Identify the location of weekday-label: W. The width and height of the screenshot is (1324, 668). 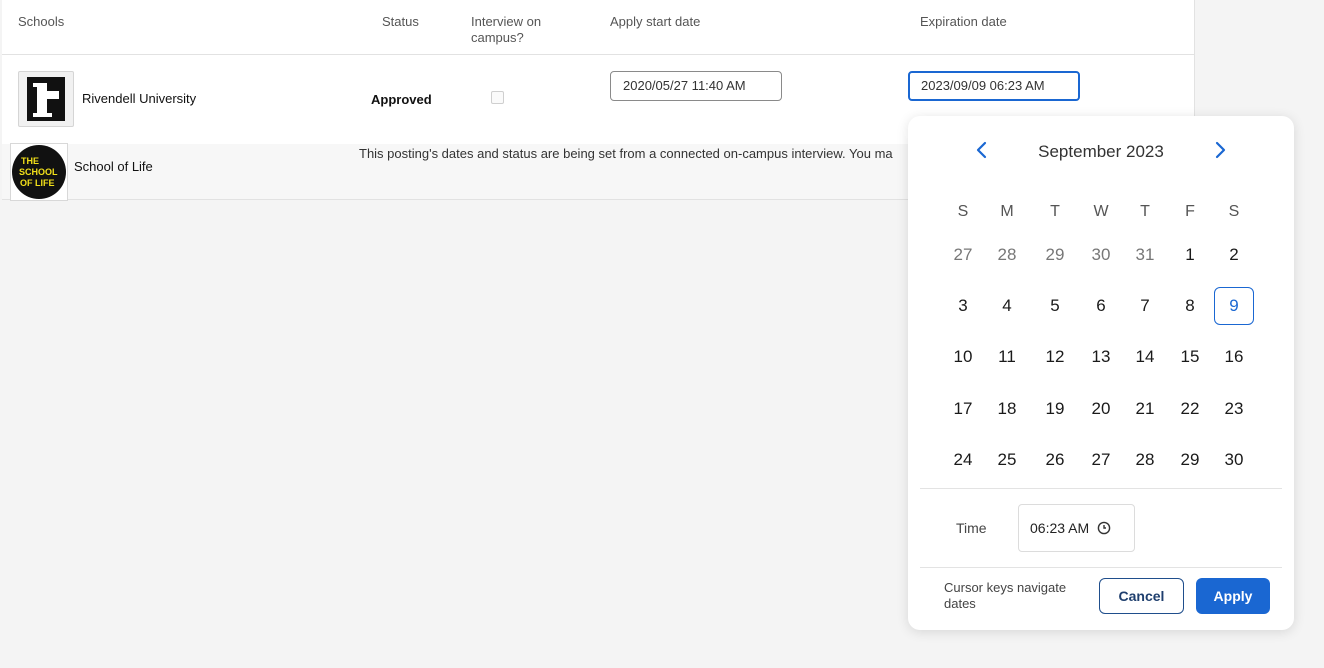
(1101, 211).